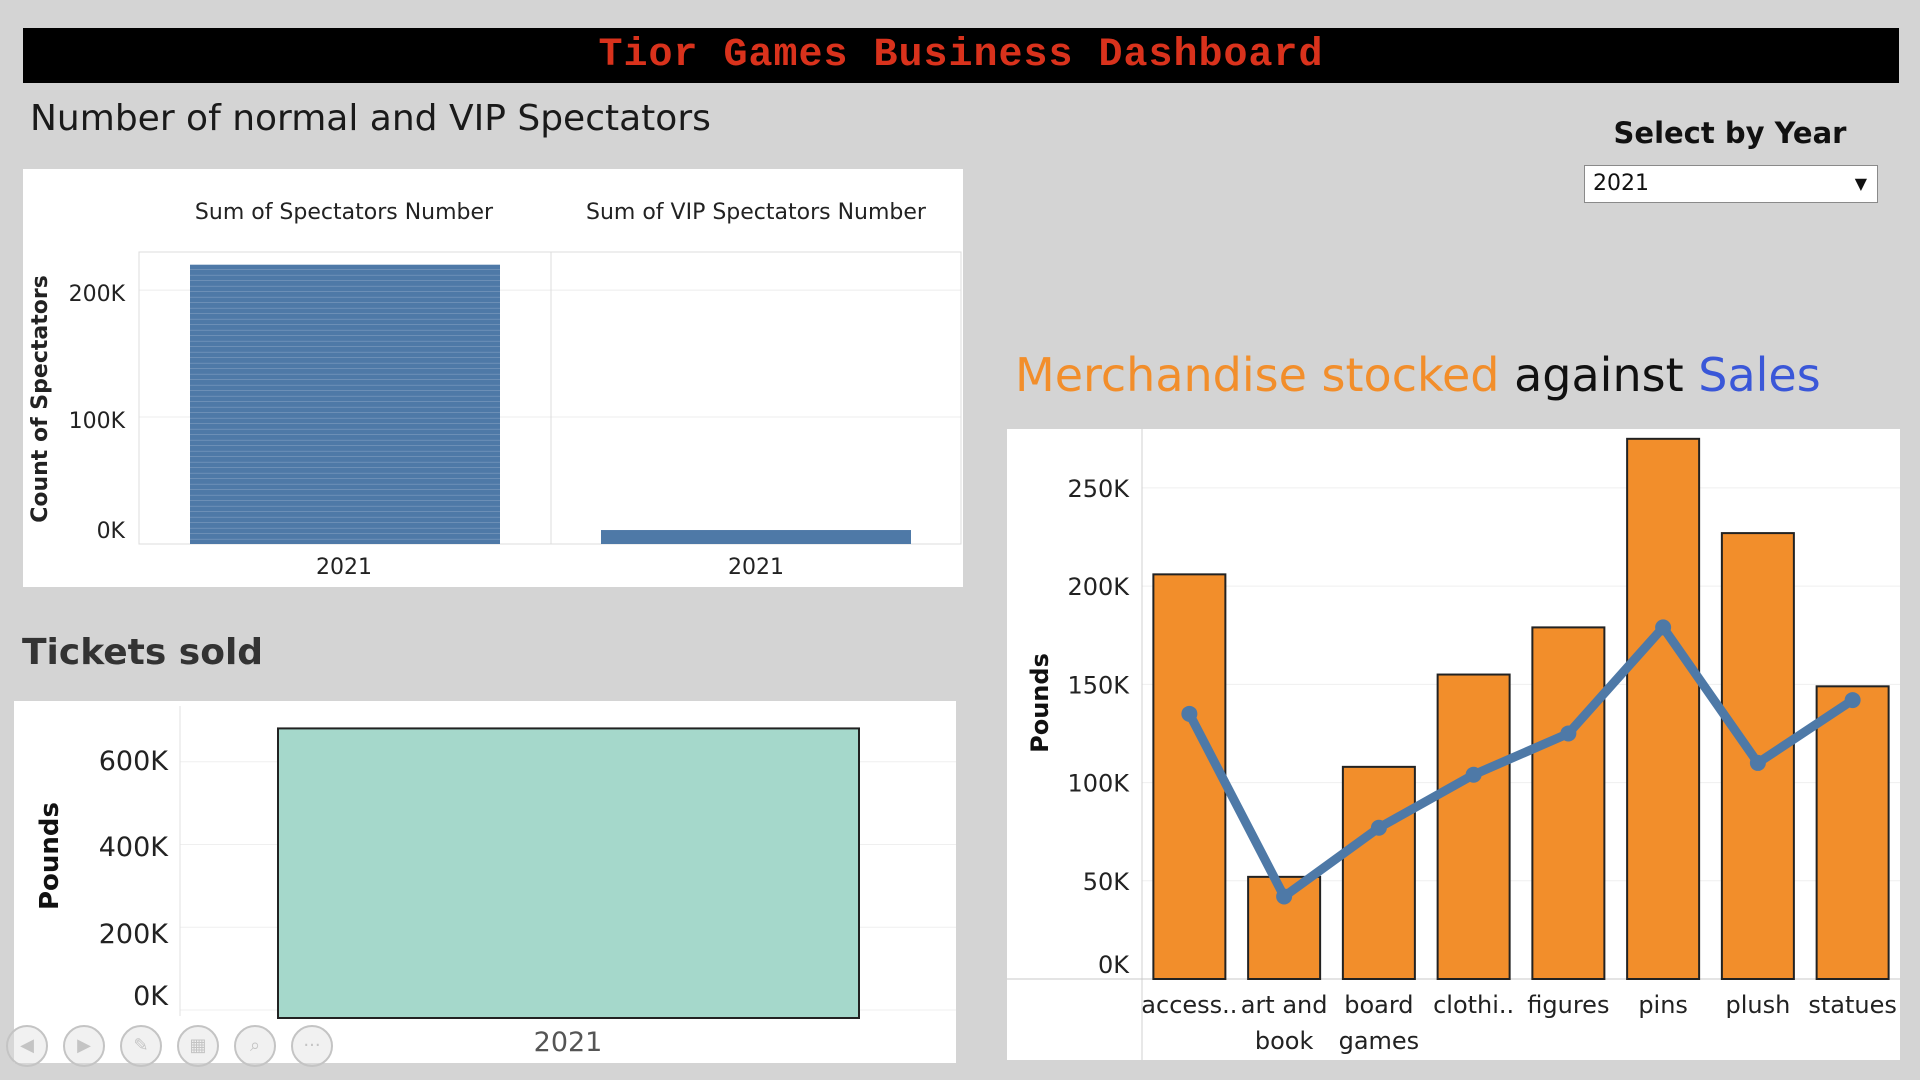 This screenshot has height=1080, width=1920. I want to click on bar-stock-board-games, so click(1378, 872).